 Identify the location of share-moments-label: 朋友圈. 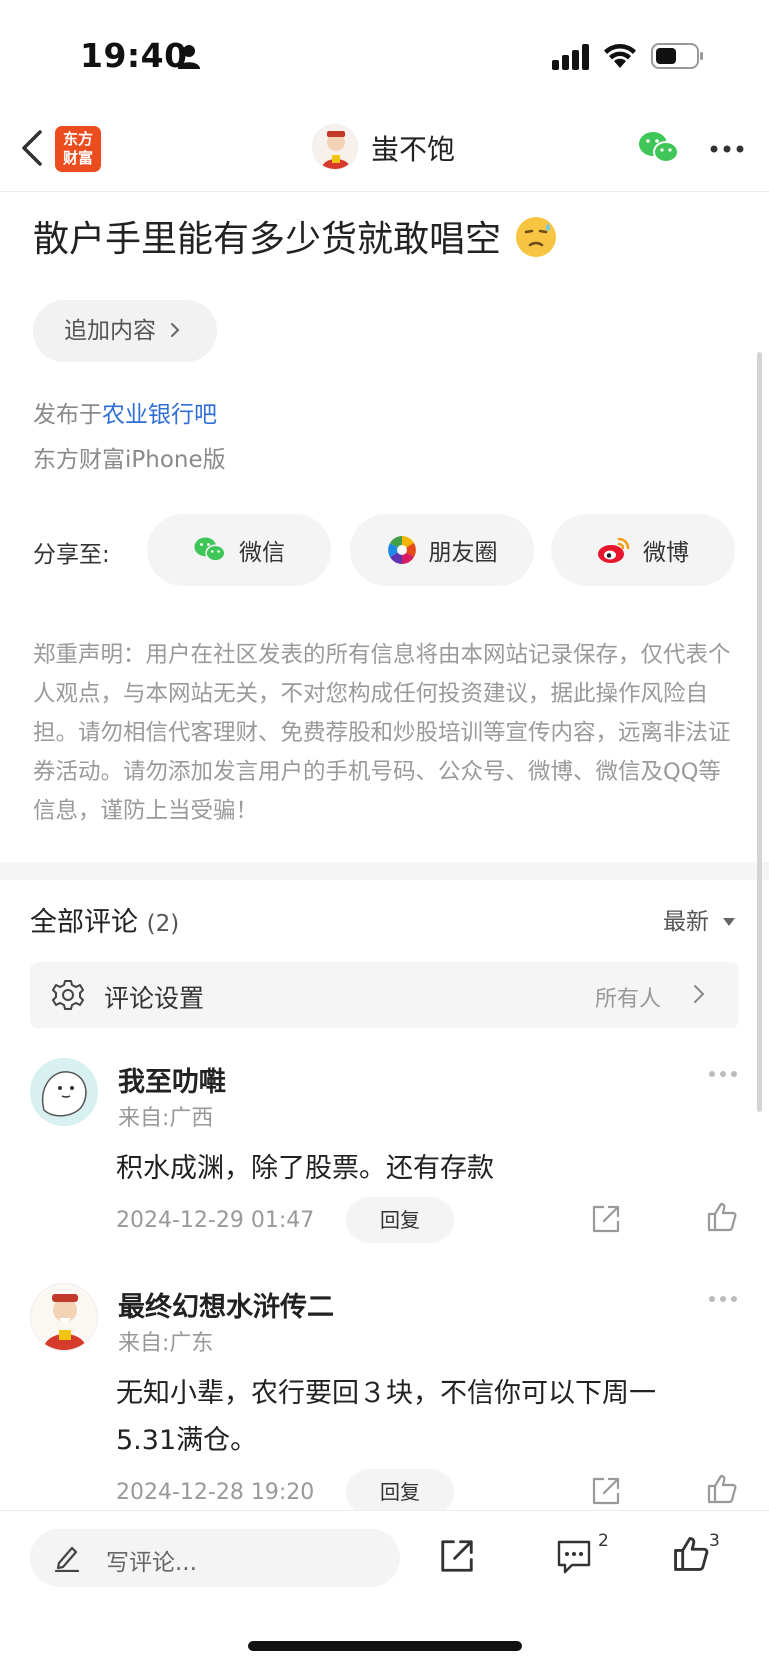
(463, 553).